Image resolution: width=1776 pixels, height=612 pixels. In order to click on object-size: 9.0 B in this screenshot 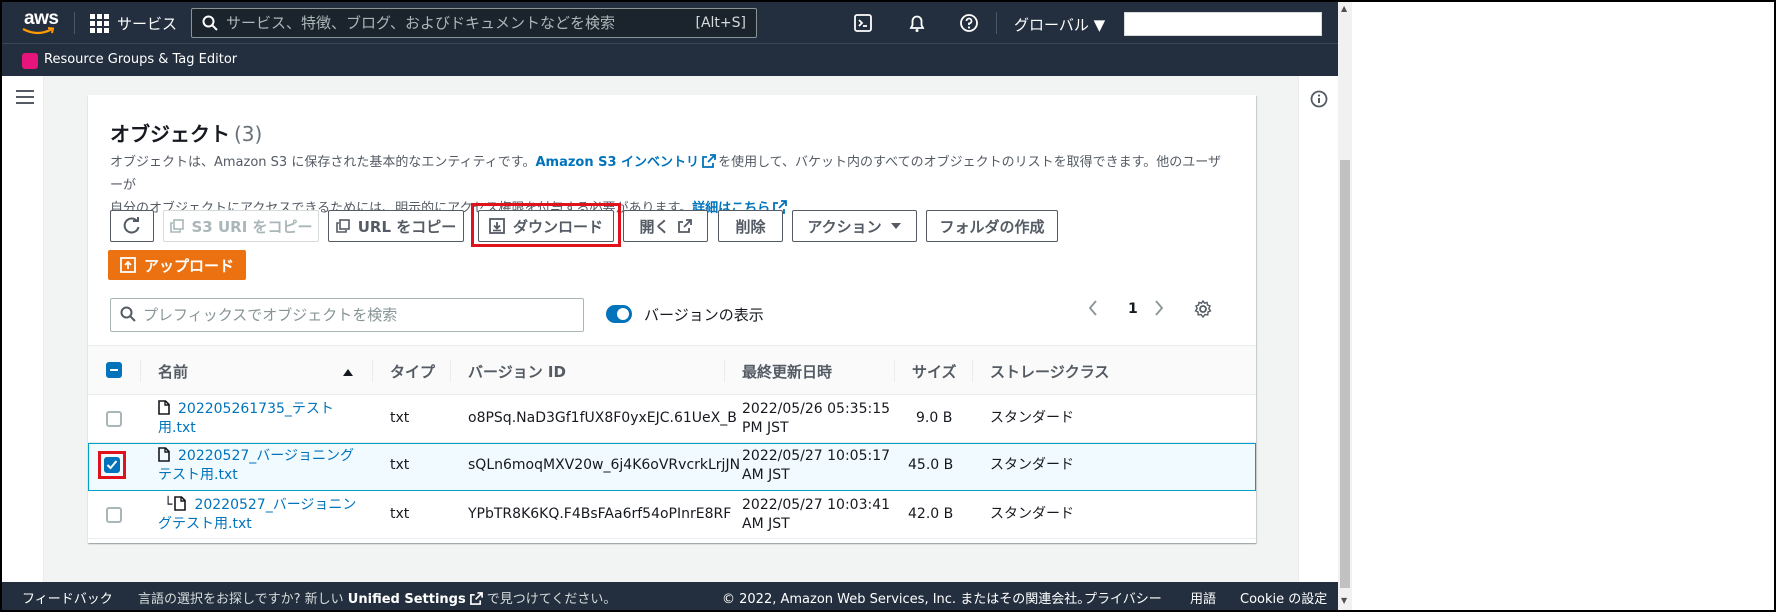, I will do `click(934, 418)`.